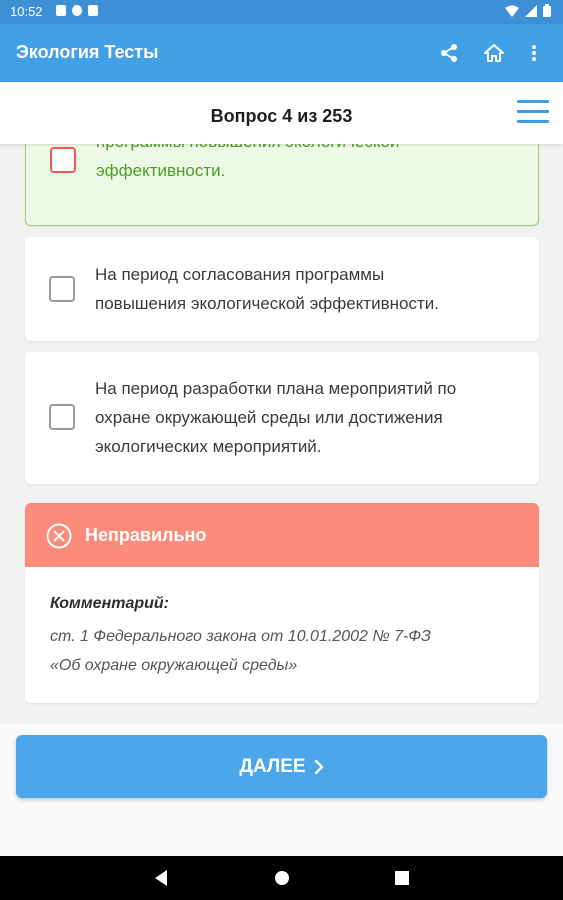 This screenshot has width=563, height=900. I want to click on result-header: Неправильно, so click(282, 535).